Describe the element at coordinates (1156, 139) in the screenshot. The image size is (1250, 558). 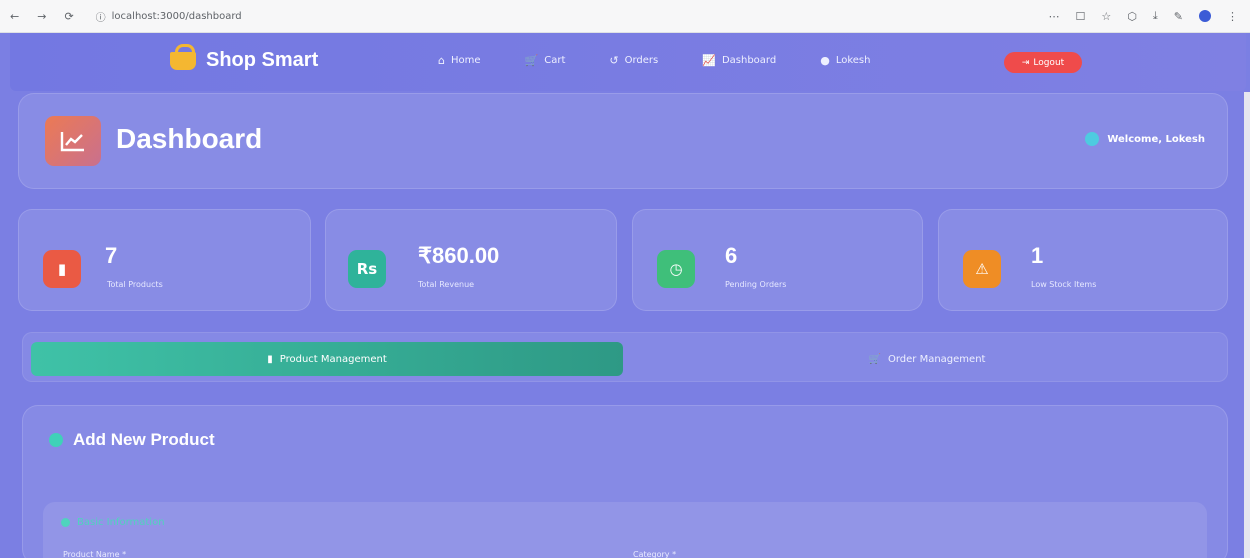
I see `welcome-text: Welcome, Lokesh` at that location.